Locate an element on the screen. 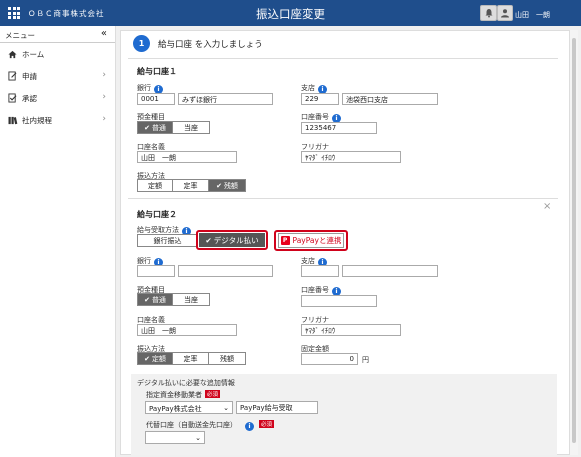 The height and width of the screenshot is (457, 581). application-icon is located at coordinates (15, 76).